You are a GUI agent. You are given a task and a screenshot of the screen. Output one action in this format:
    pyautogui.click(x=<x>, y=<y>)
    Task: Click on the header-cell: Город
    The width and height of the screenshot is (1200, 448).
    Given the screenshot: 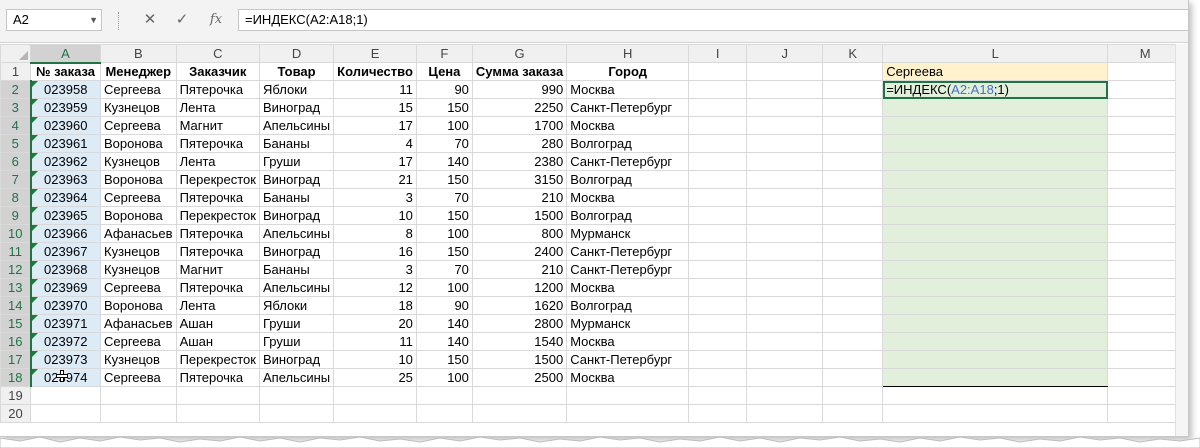 What is the action you would take?
    pyautogui.click(x=628, y=71)
    